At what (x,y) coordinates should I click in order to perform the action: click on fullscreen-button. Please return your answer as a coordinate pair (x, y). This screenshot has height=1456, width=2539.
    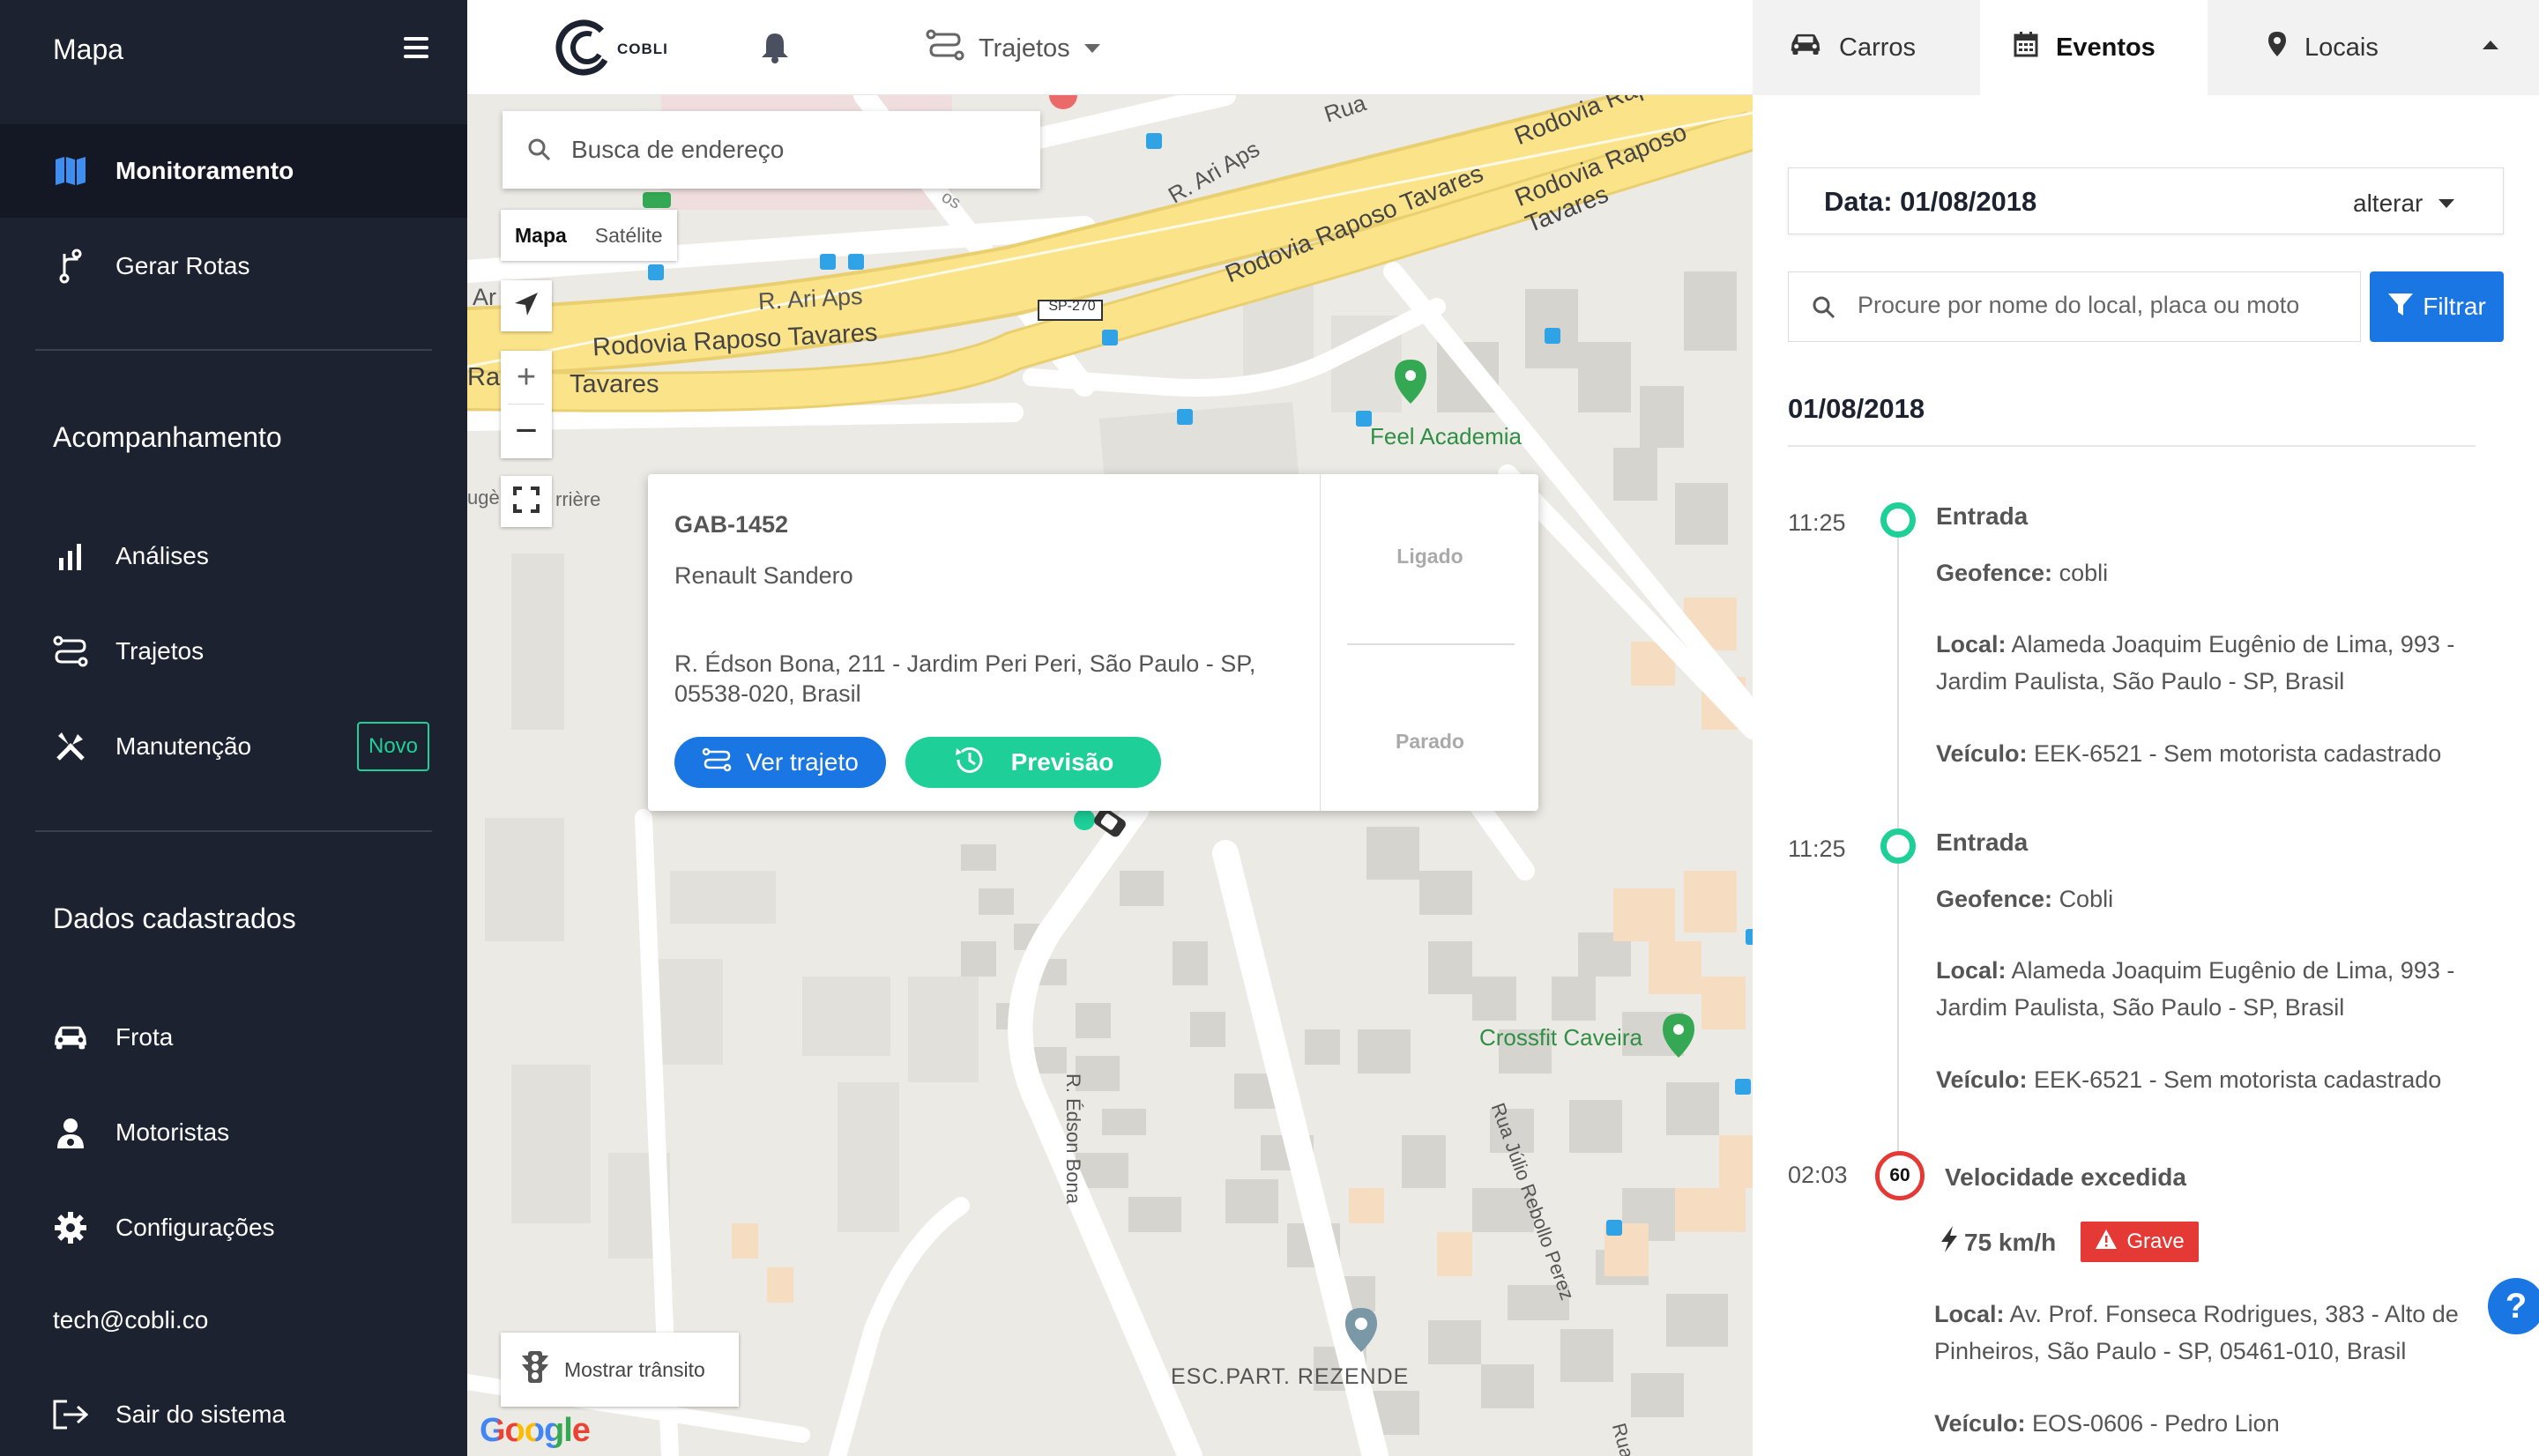
    Looking at the image, I should click on (526, 501).